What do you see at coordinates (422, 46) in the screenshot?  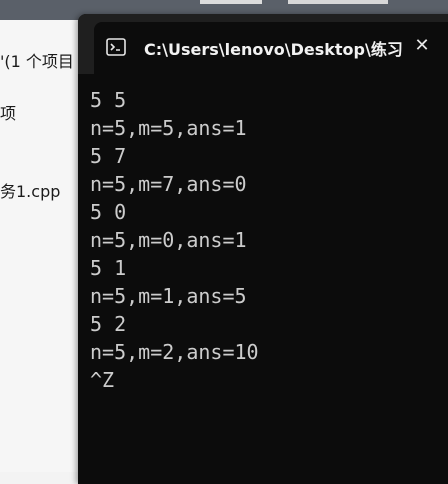 I see `close-icon: ✕` at bounding box center [422, 46].